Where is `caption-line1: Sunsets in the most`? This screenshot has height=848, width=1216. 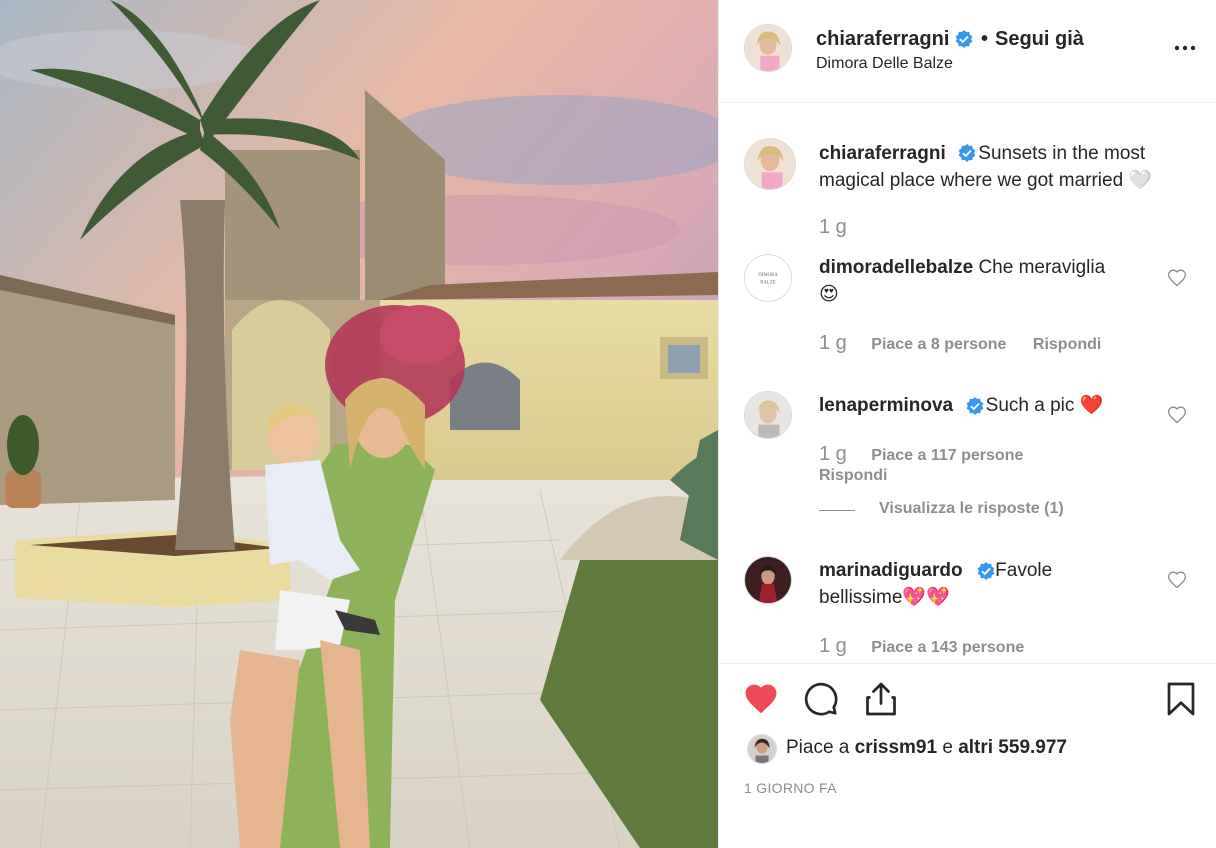 caption-line1: Sunsets in the most is located at coordinates (1062, 153).